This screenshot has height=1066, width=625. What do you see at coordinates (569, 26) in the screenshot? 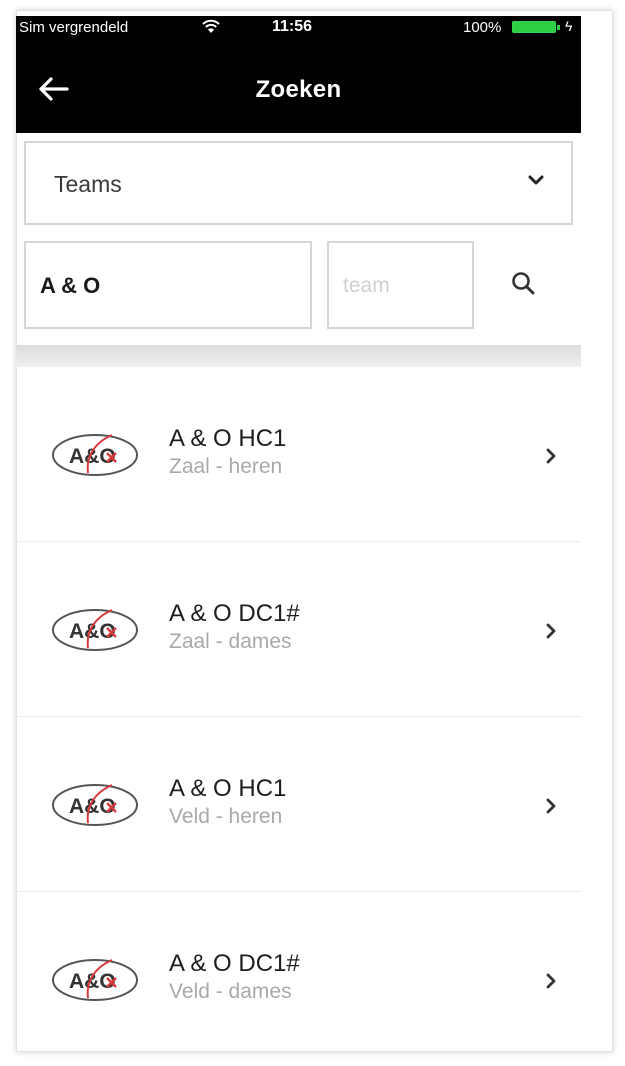
I see `charging-icon: ϟ` at bounding box center [569, 26].